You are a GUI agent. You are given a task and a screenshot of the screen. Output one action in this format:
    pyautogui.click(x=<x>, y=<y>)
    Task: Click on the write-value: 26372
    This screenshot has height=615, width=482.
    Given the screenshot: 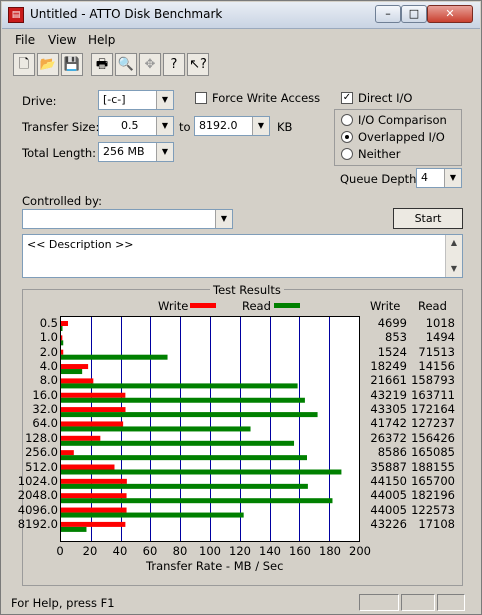 What is the action you would take?
    pyautogui.click(x=388, y=437)
    